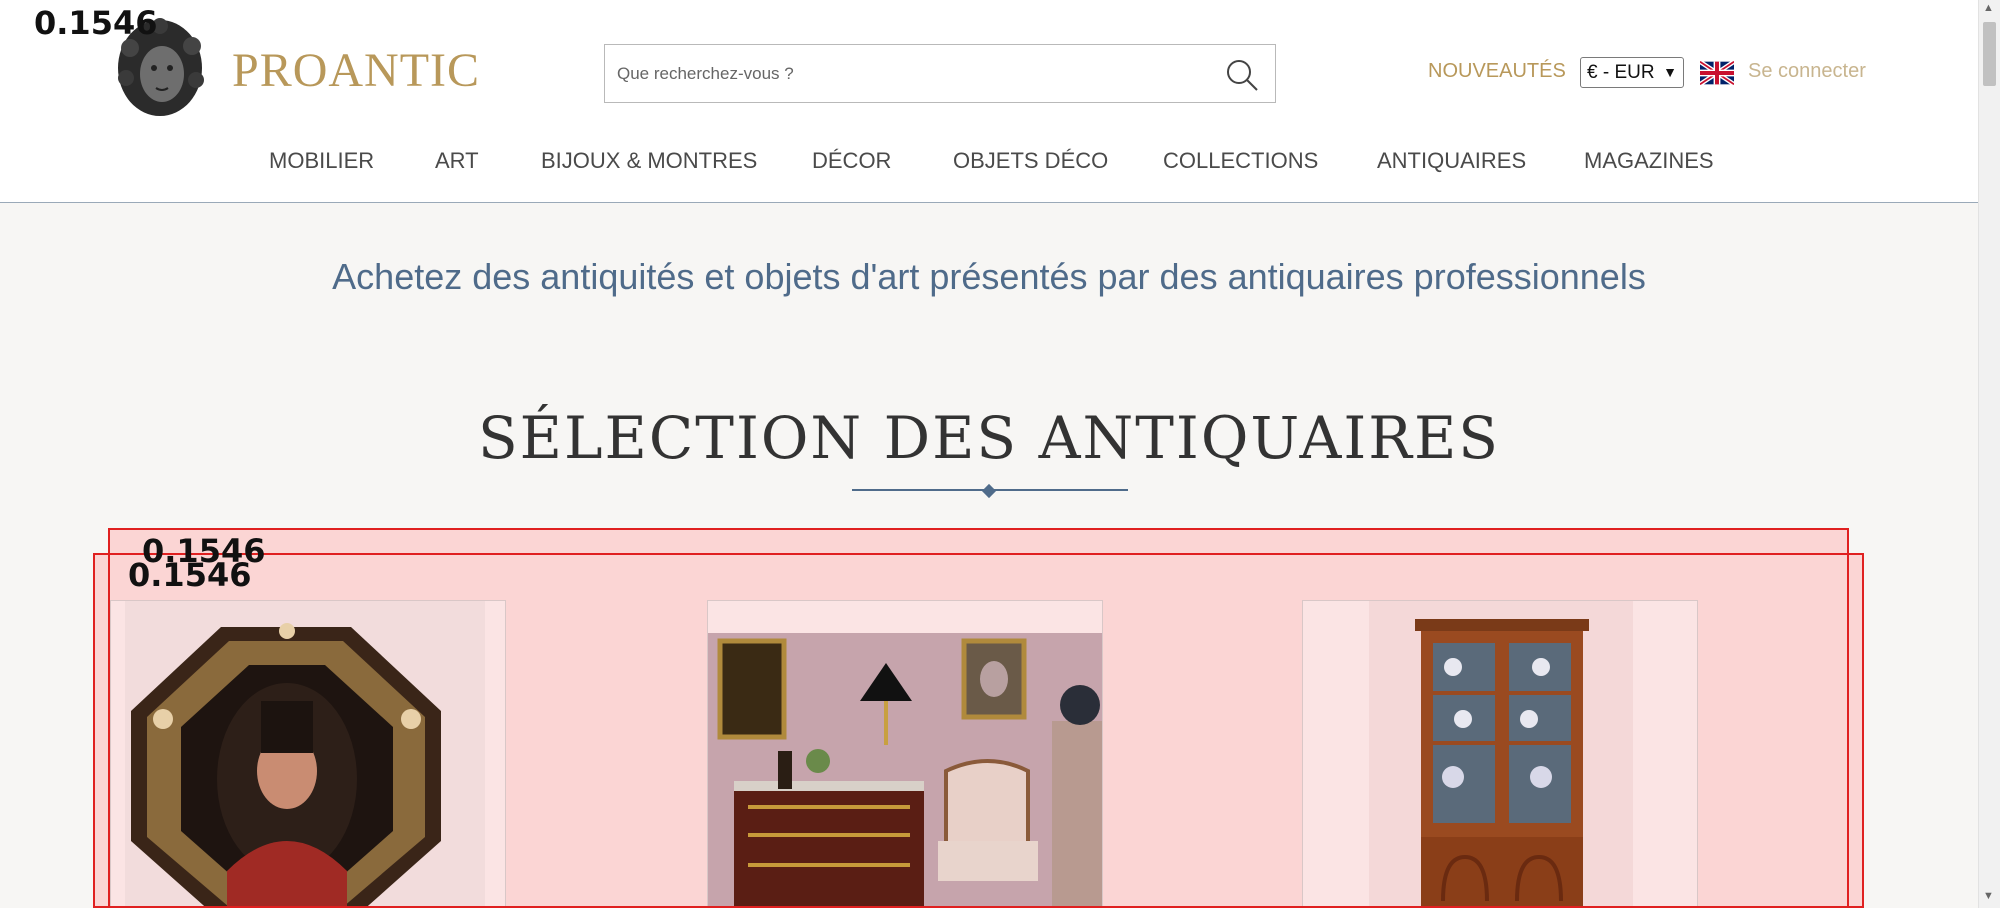  I want to click on currency-value: € - EUR, so click(1621, 72).